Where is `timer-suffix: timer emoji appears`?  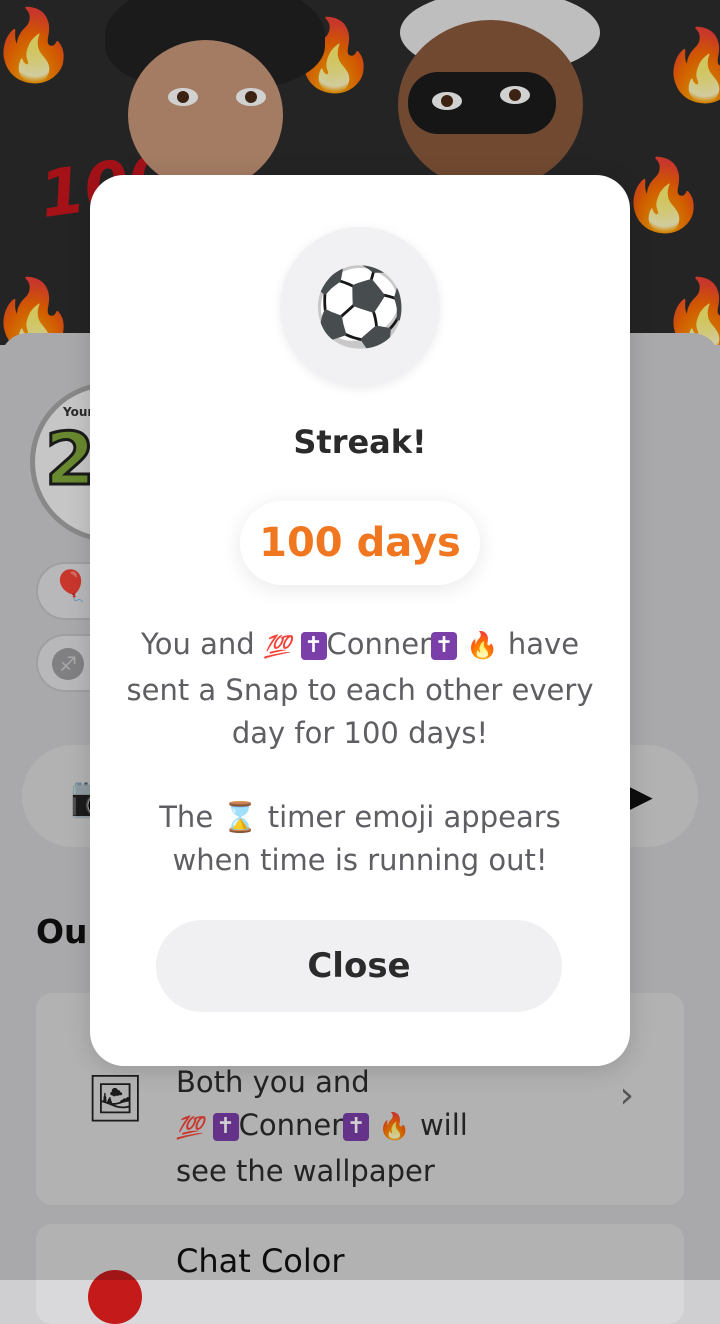 timer-suffix: timer emoji appears is located at coordinates (409, 817).